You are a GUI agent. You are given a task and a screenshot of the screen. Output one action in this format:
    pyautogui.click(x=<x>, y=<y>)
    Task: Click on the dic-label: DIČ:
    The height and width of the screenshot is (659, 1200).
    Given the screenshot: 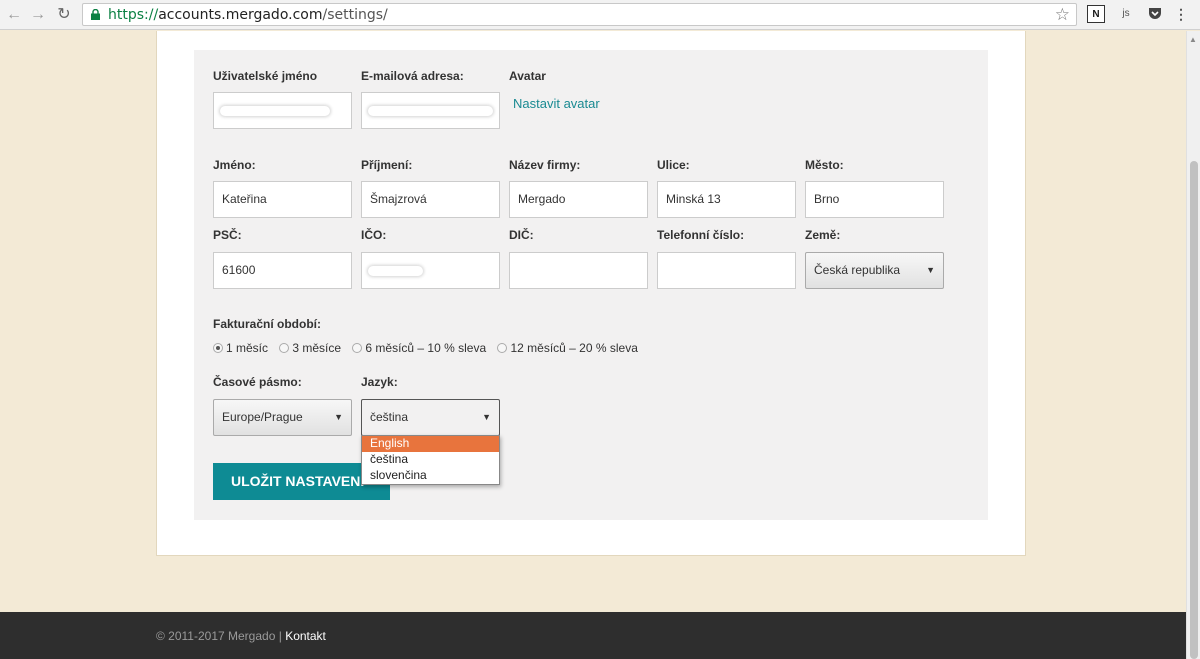 What is the action you would take?
    pyautogui.click(x=521, y=235)
    